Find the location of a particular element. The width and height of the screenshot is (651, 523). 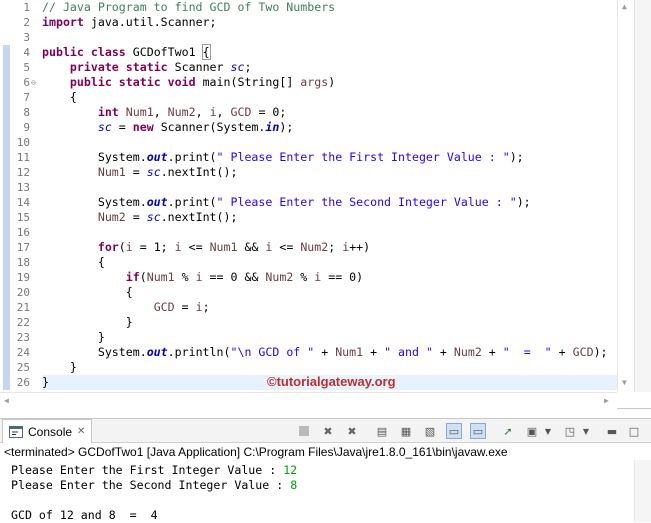

code-token: out is located at coordinates (157, 202).